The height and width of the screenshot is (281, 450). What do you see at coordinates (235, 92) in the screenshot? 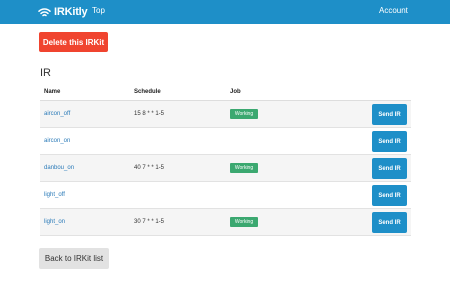
I see `header-job: Job` at bounding box center [235, 92].